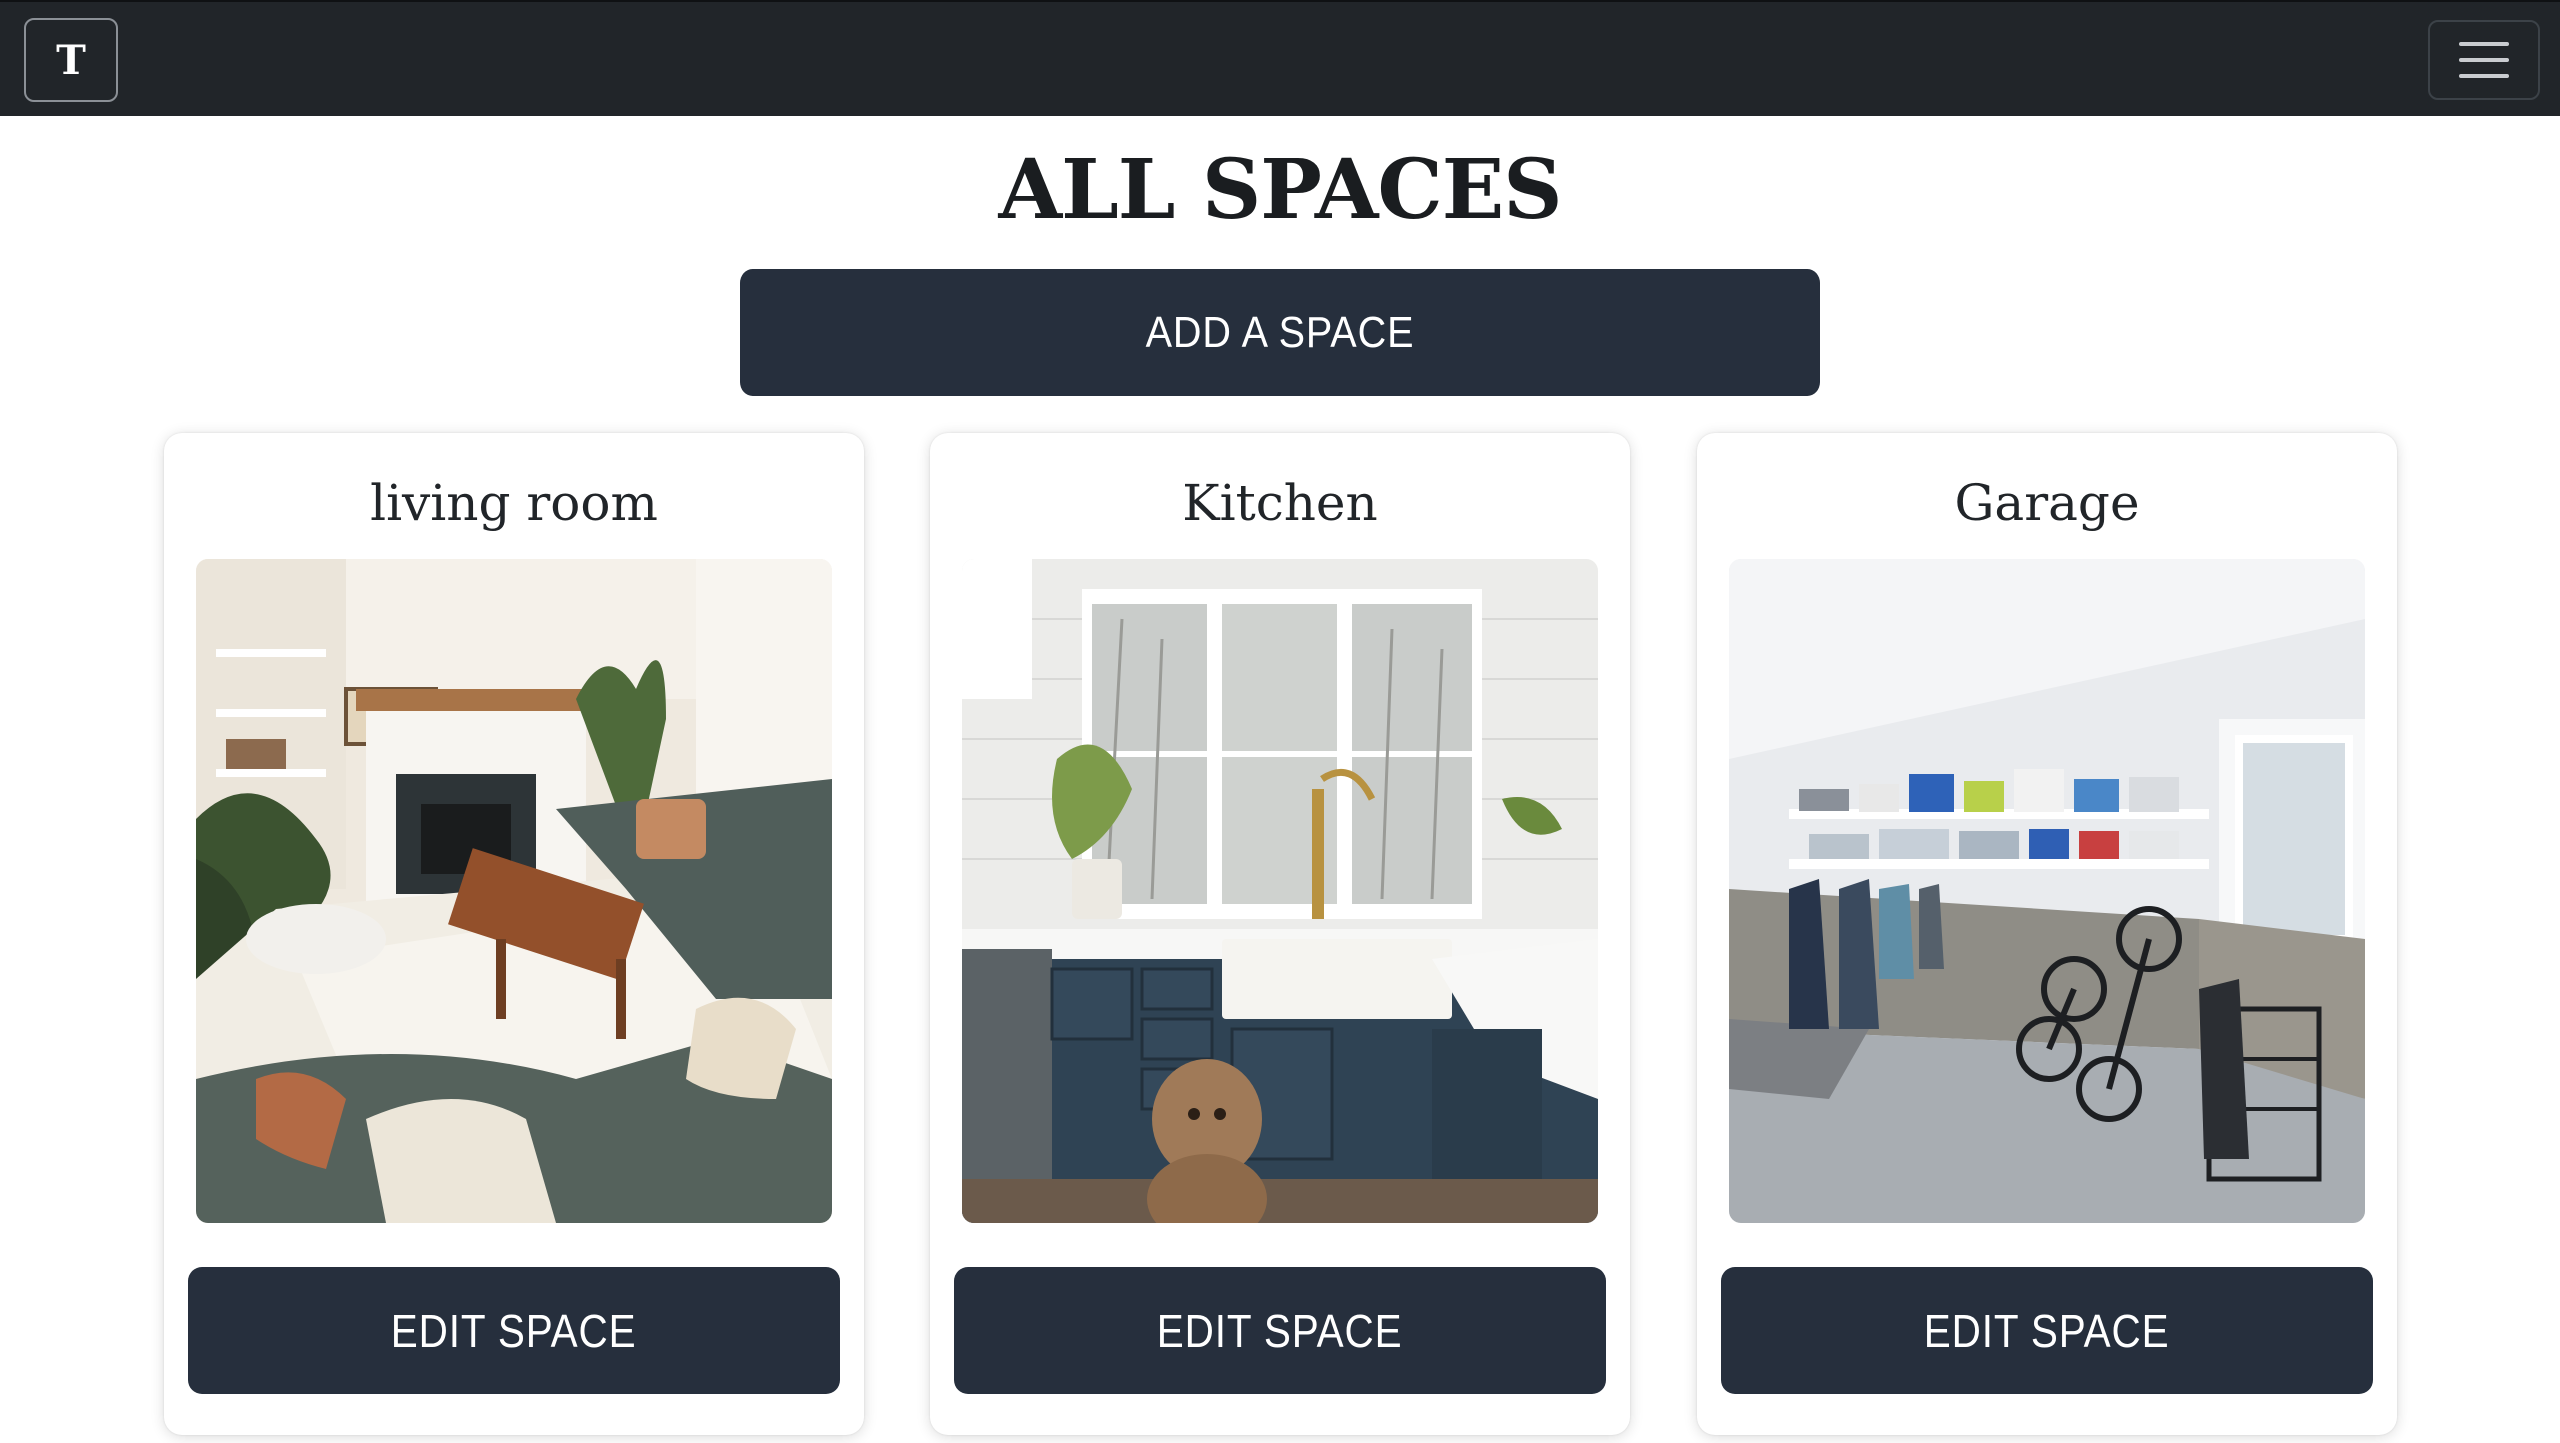 This screenshot has width=2560, height=1443. Describe the element at coordinates (1280, 190) in the screenshot. I see `page-title: ALL SPACES` at that location.